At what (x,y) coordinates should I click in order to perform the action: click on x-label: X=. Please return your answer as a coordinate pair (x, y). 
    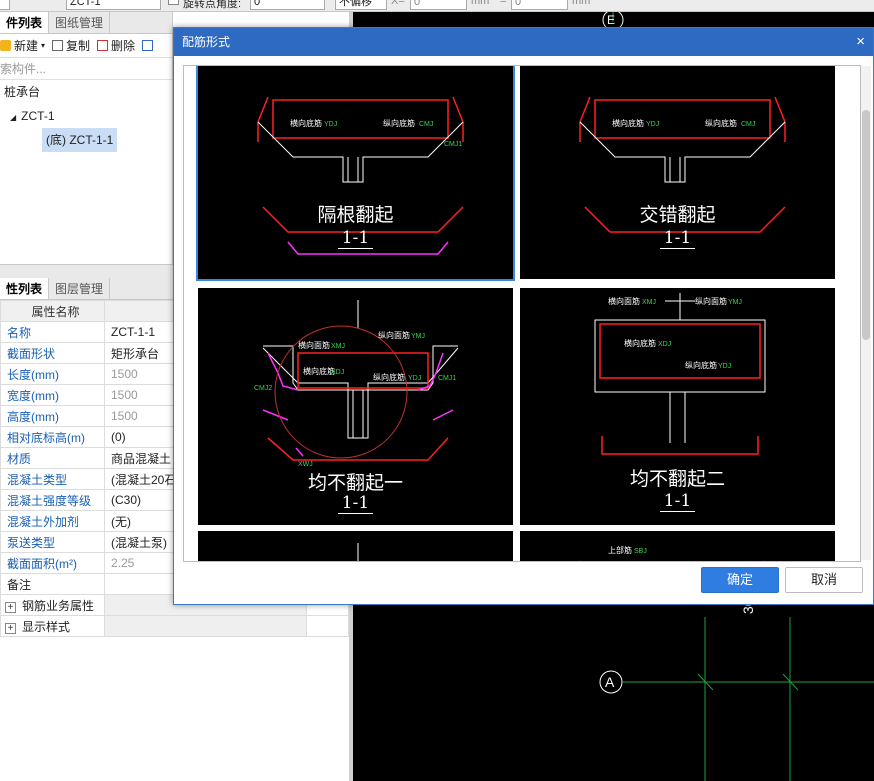
    Looking at the image, I should click on (398, 3).